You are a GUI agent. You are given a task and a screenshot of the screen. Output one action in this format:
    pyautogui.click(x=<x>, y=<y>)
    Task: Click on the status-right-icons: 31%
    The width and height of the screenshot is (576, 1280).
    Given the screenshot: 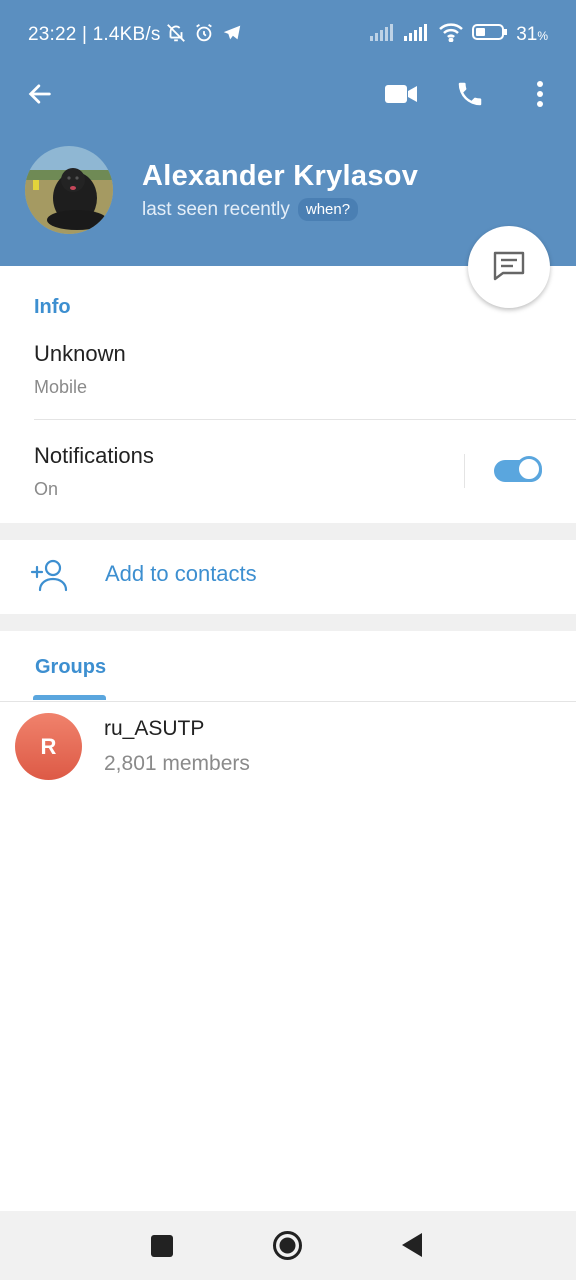 What is the action you would take?
    pyautogui.click(x=459, y=34)
    